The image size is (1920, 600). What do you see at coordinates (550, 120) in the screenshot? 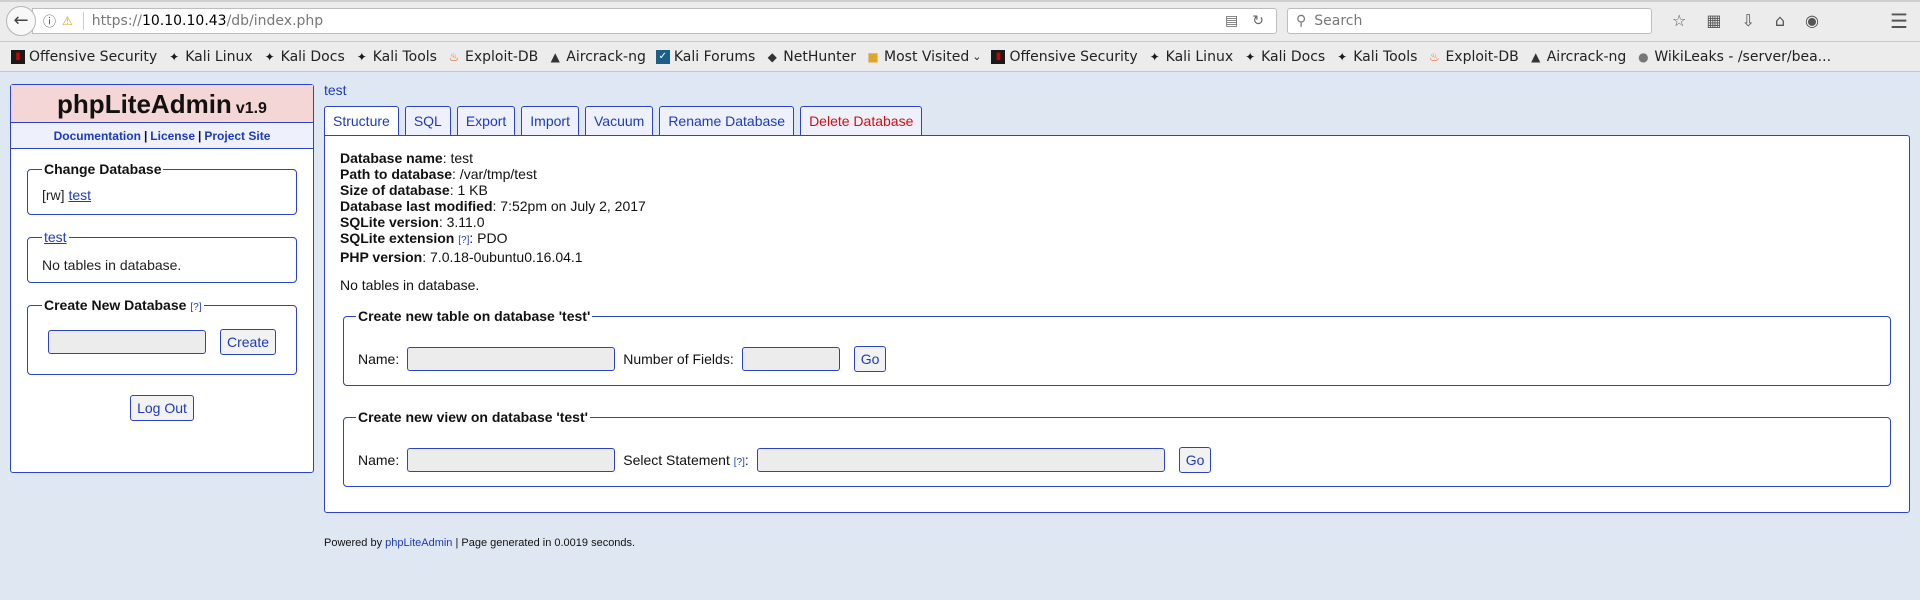
I see `tab-import: Import` at bounding box center [550, 120].